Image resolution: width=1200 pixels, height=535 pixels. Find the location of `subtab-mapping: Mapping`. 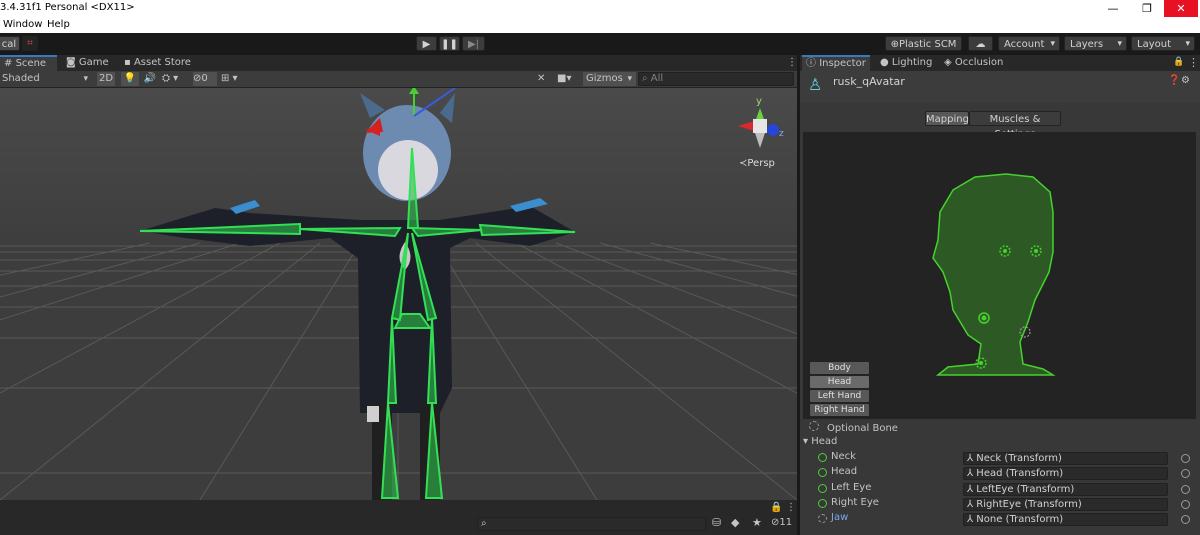

subtab-mapping: Mapping is located at coordinates (947, 118).